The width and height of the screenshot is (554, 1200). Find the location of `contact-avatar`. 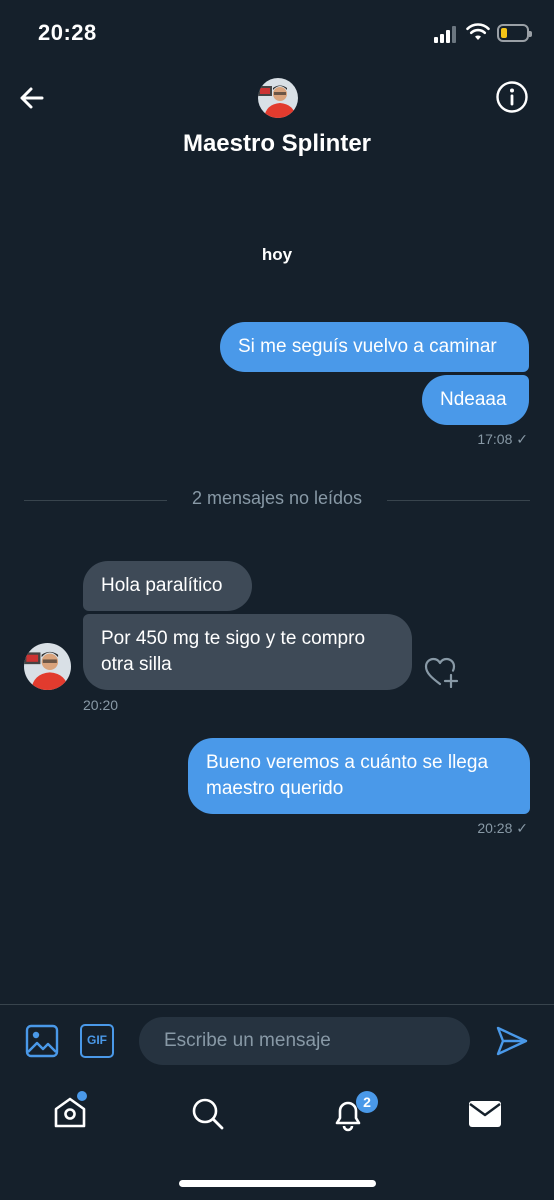

contact-avatar is located at coordinates (278, 98).